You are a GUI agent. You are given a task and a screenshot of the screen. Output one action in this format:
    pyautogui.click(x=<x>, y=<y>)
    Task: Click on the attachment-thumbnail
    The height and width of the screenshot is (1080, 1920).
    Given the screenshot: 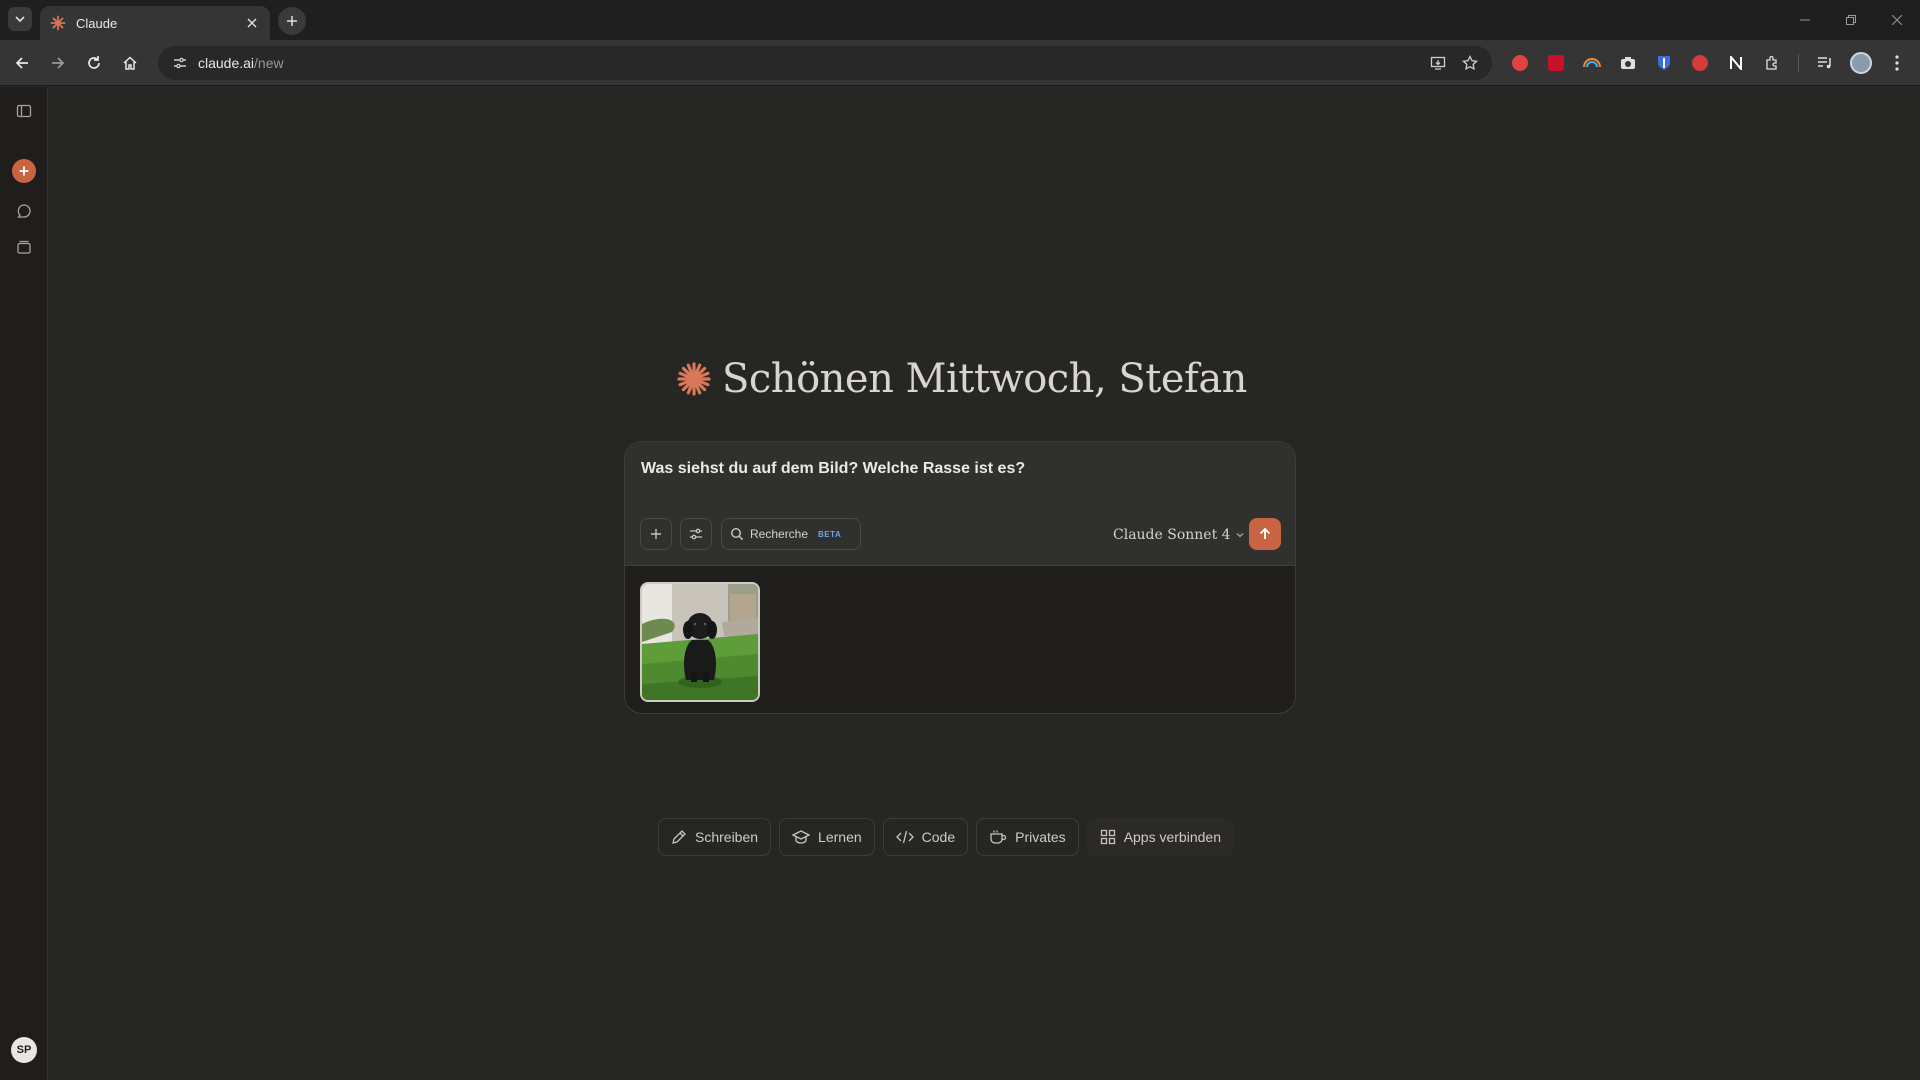 What is the action you would take?
    pyautogui.click(x=700, y=642)
    